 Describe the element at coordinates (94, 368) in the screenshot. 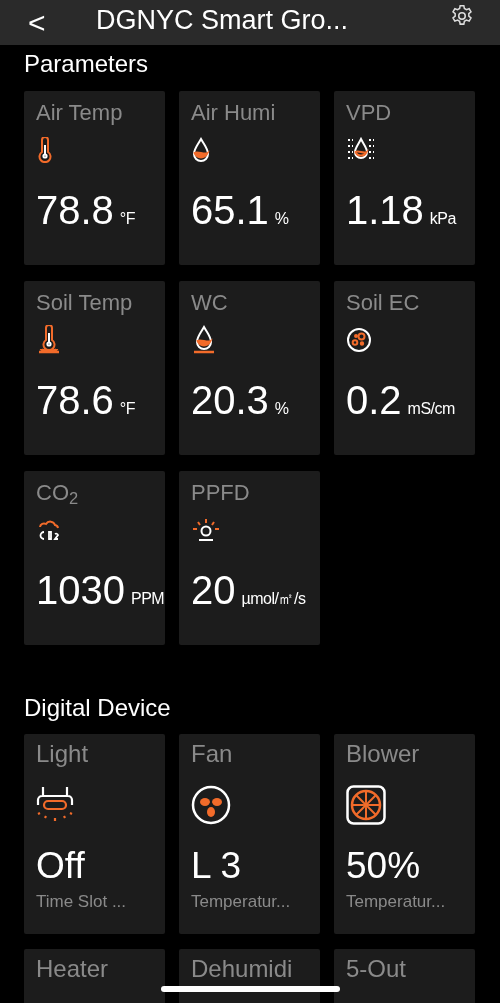

I see `parameter-card: Soil Temp 78.6°F` at that location.